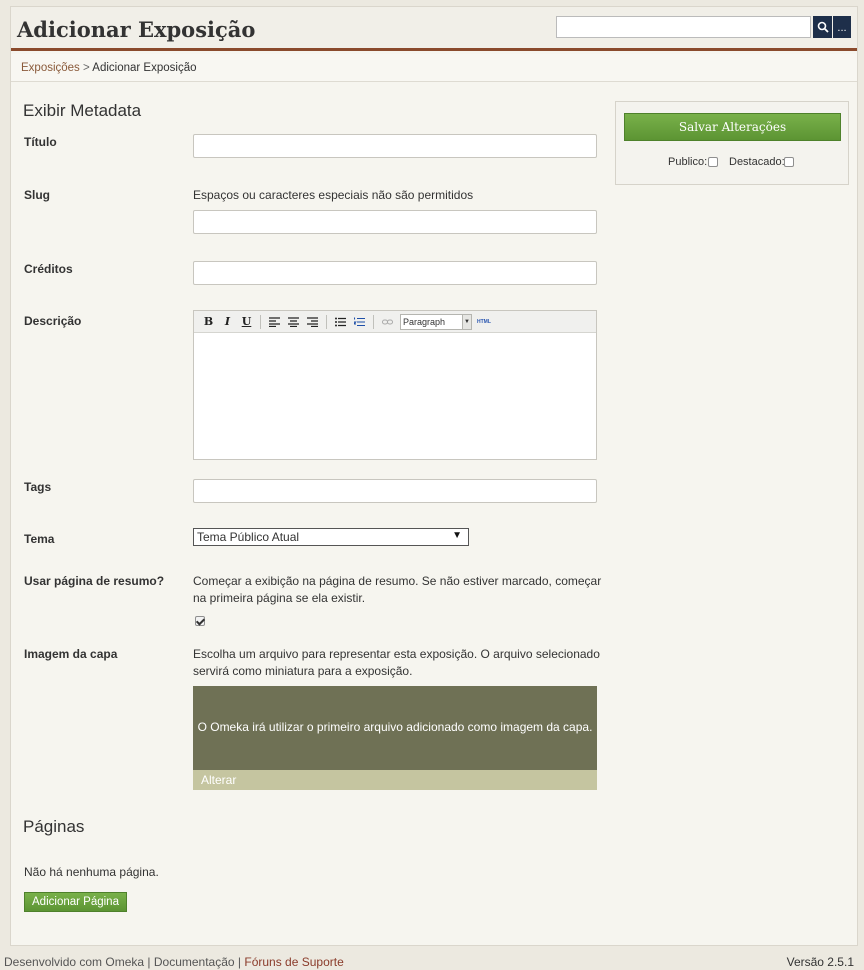  Describe the element at coordinates (40, 142) in the screenshot. I see `titulo-label: Título` at that location.